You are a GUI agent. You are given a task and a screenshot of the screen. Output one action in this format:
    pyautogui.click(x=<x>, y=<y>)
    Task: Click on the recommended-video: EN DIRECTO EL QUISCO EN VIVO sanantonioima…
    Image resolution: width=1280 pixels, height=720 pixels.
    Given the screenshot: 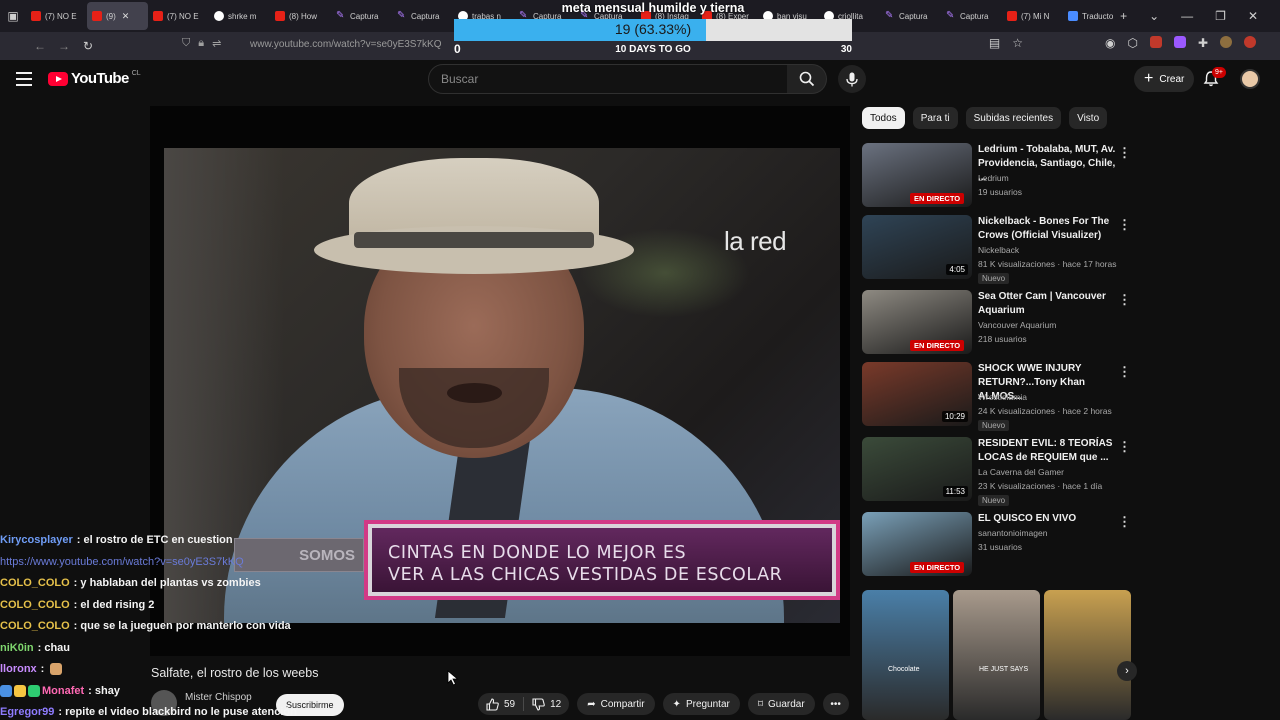 What is the action you would take?
    pyautogui.click(x=1002, y=545)
    